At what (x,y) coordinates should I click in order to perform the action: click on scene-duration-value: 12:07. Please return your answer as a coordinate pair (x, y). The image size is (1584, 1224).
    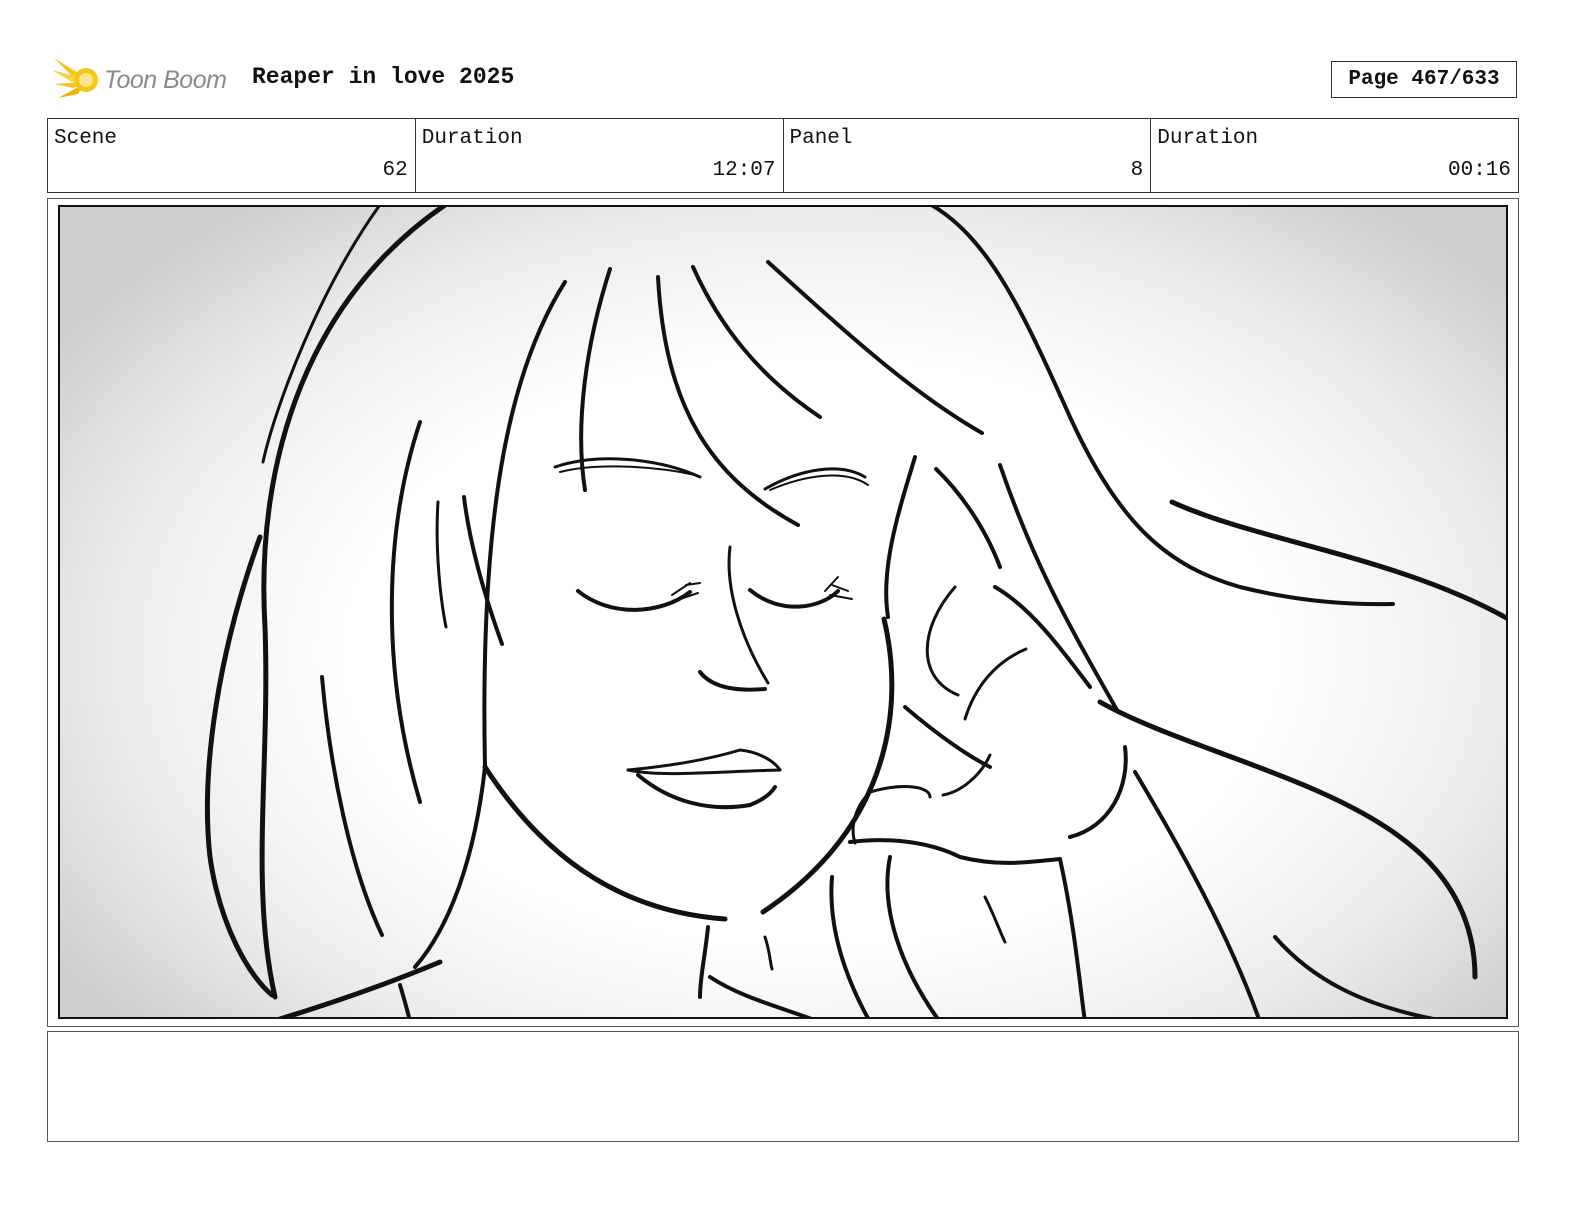
    Looking at the image, I should click on (744, 170).